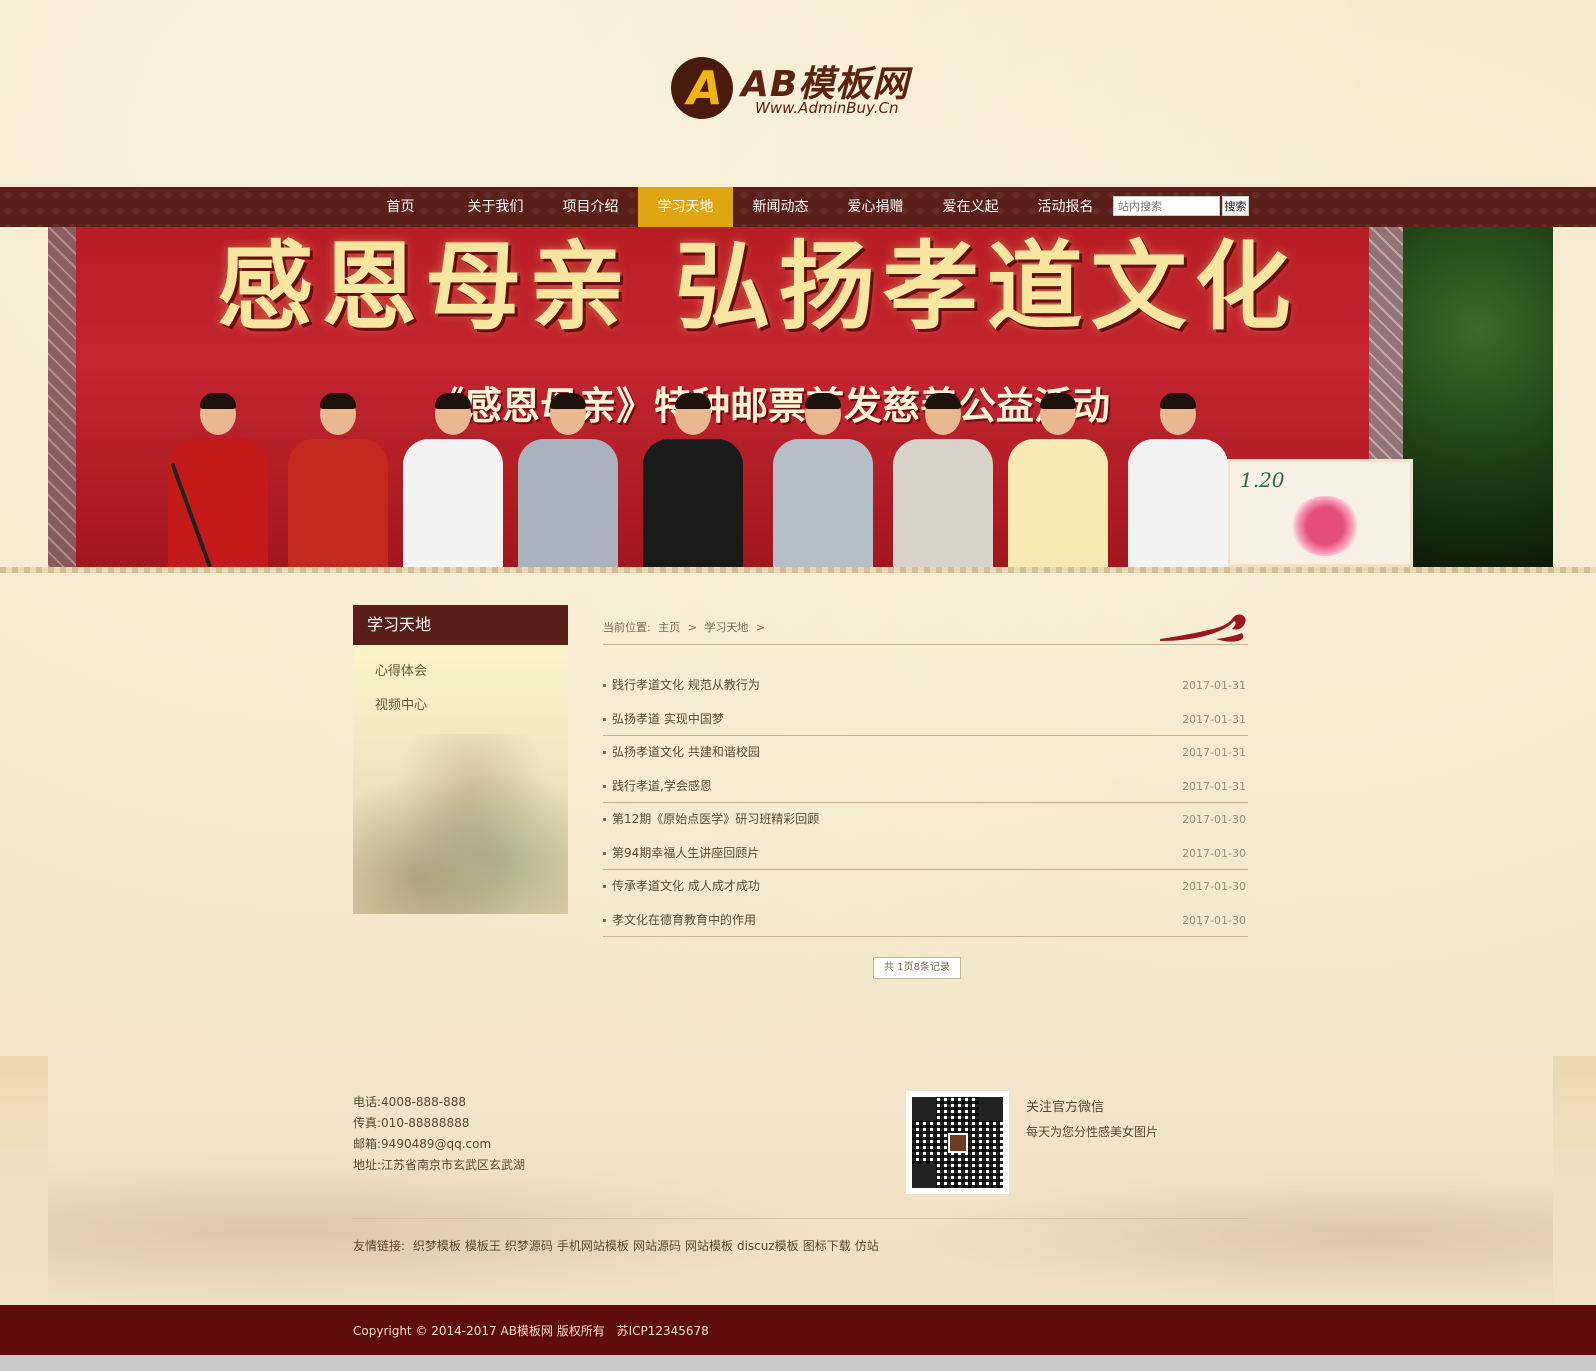 Image resolution: width=1596 pixels, height=1371 pixels. What do you see at coordinates (669, 627) in the screenshot?
I see `breadcrumb-home: 主页` at bounding box center [669, 627].